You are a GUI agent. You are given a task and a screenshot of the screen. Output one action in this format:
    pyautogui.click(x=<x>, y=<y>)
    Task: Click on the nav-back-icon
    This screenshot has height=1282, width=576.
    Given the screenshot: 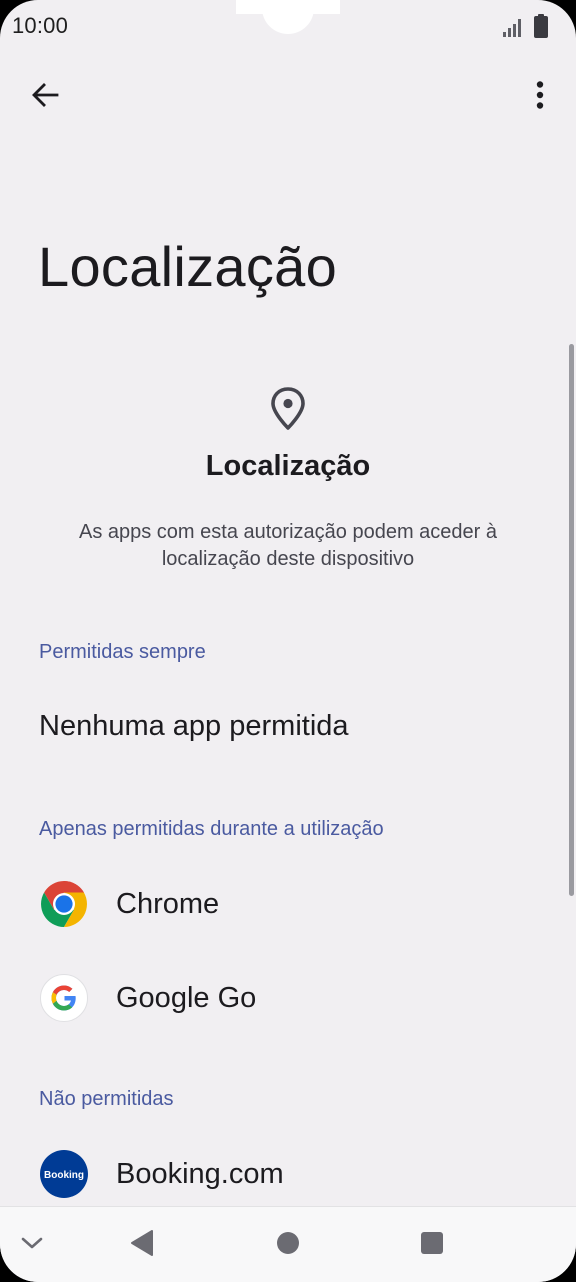 What is the action you would take?
    pyautogui.click(x=142, y=1245)
    